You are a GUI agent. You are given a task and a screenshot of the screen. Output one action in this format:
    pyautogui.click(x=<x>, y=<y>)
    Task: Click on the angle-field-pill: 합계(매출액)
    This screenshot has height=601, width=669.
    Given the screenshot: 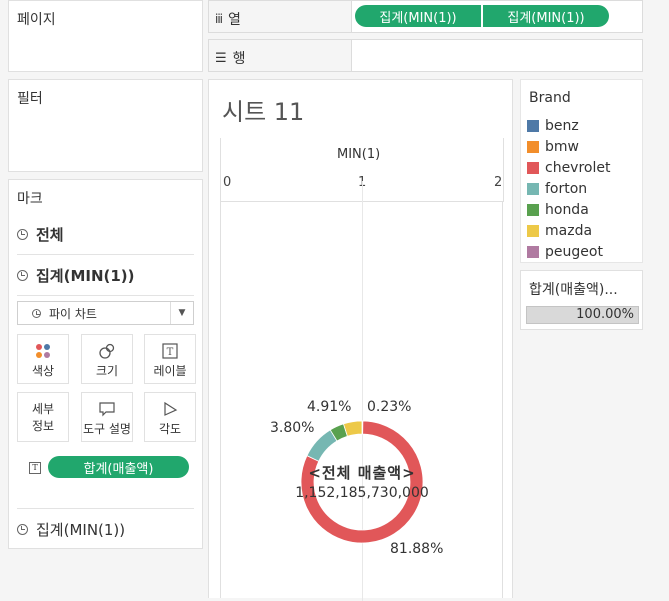 What is the action you would take?
    pyautogui.click(x=118, y=467)
    